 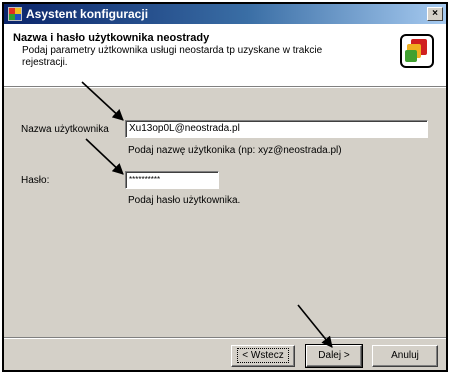 What do you see at coordinates (102, 101) in the screenshot?
I see `arrow-to-username` at bounding box center [102, 101].